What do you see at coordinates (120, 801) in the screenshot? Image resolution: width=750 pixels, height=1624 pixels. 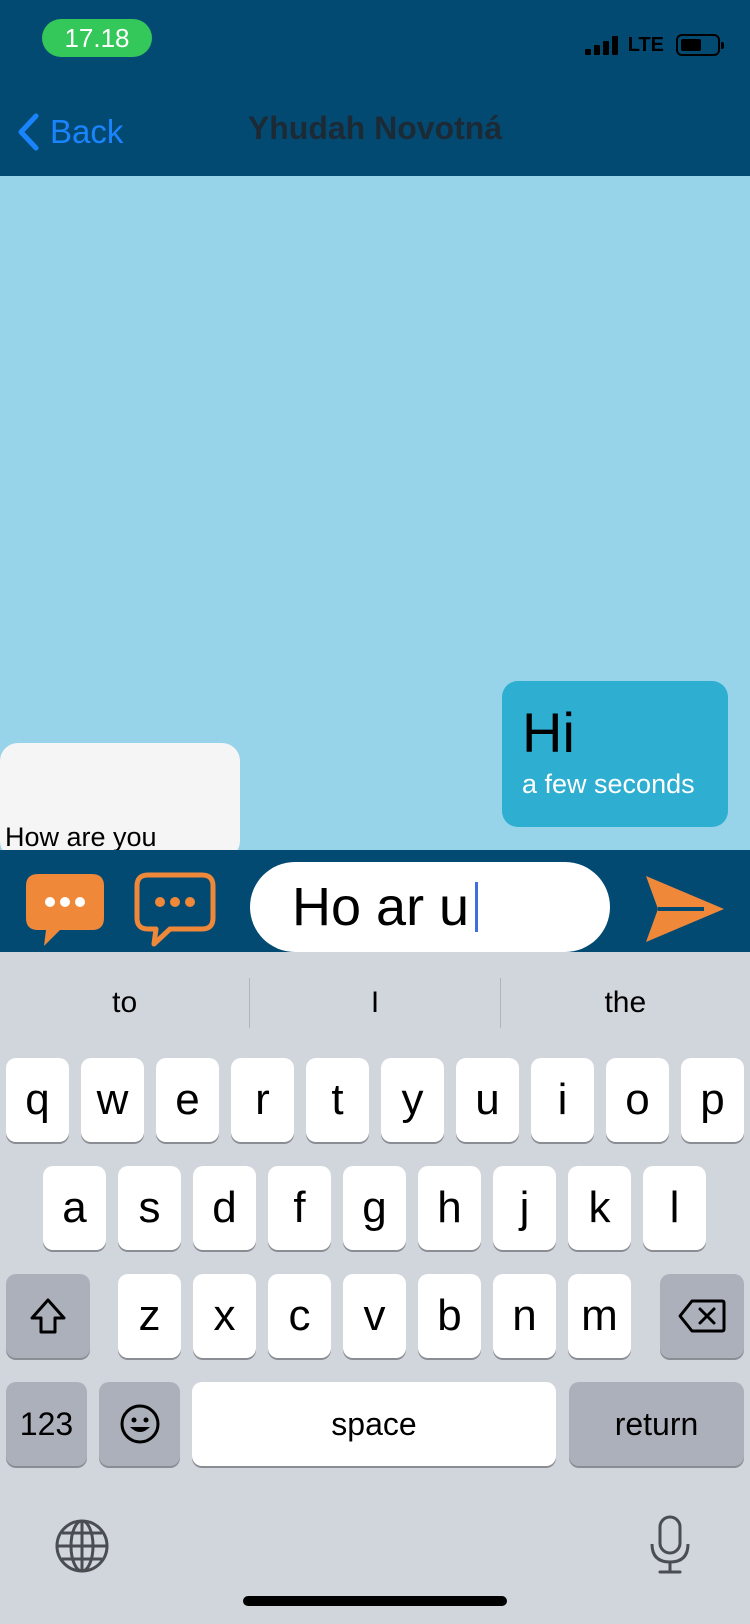 I see `incoming-message: How are you` at bounding box center [120, 801].